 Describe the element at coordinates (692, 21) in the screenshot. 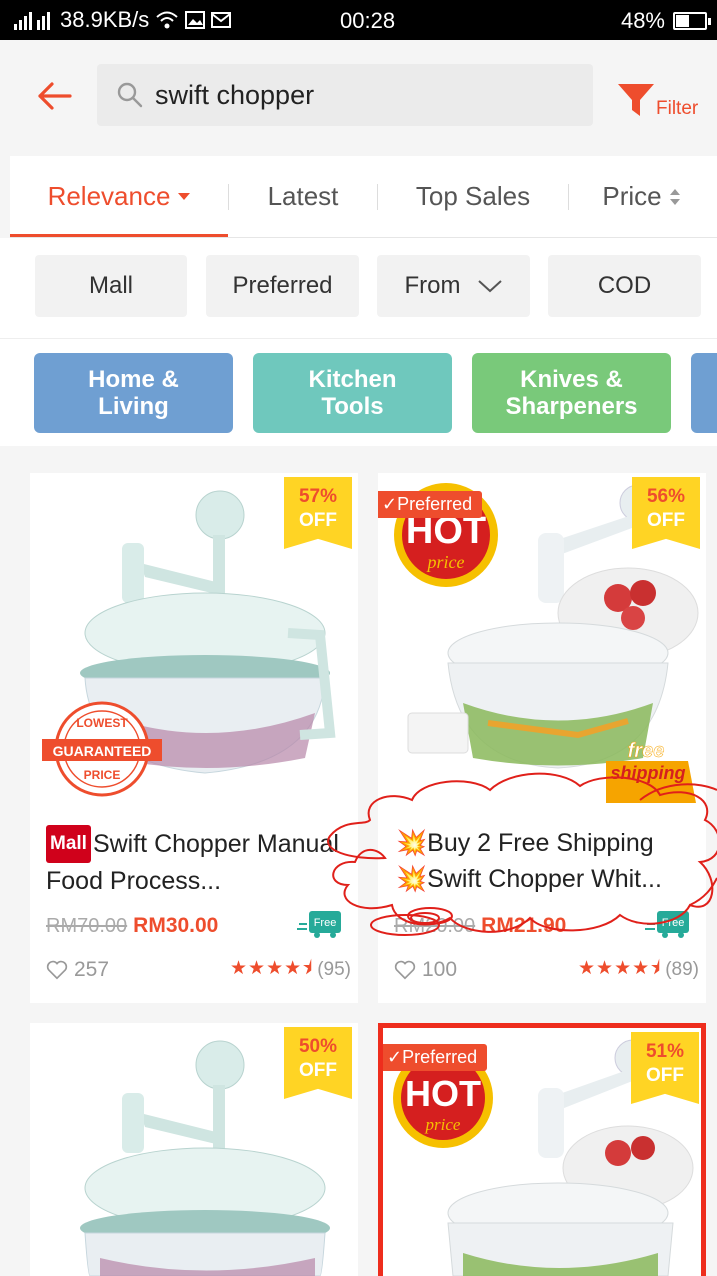

I see `battery-icon` at that location.